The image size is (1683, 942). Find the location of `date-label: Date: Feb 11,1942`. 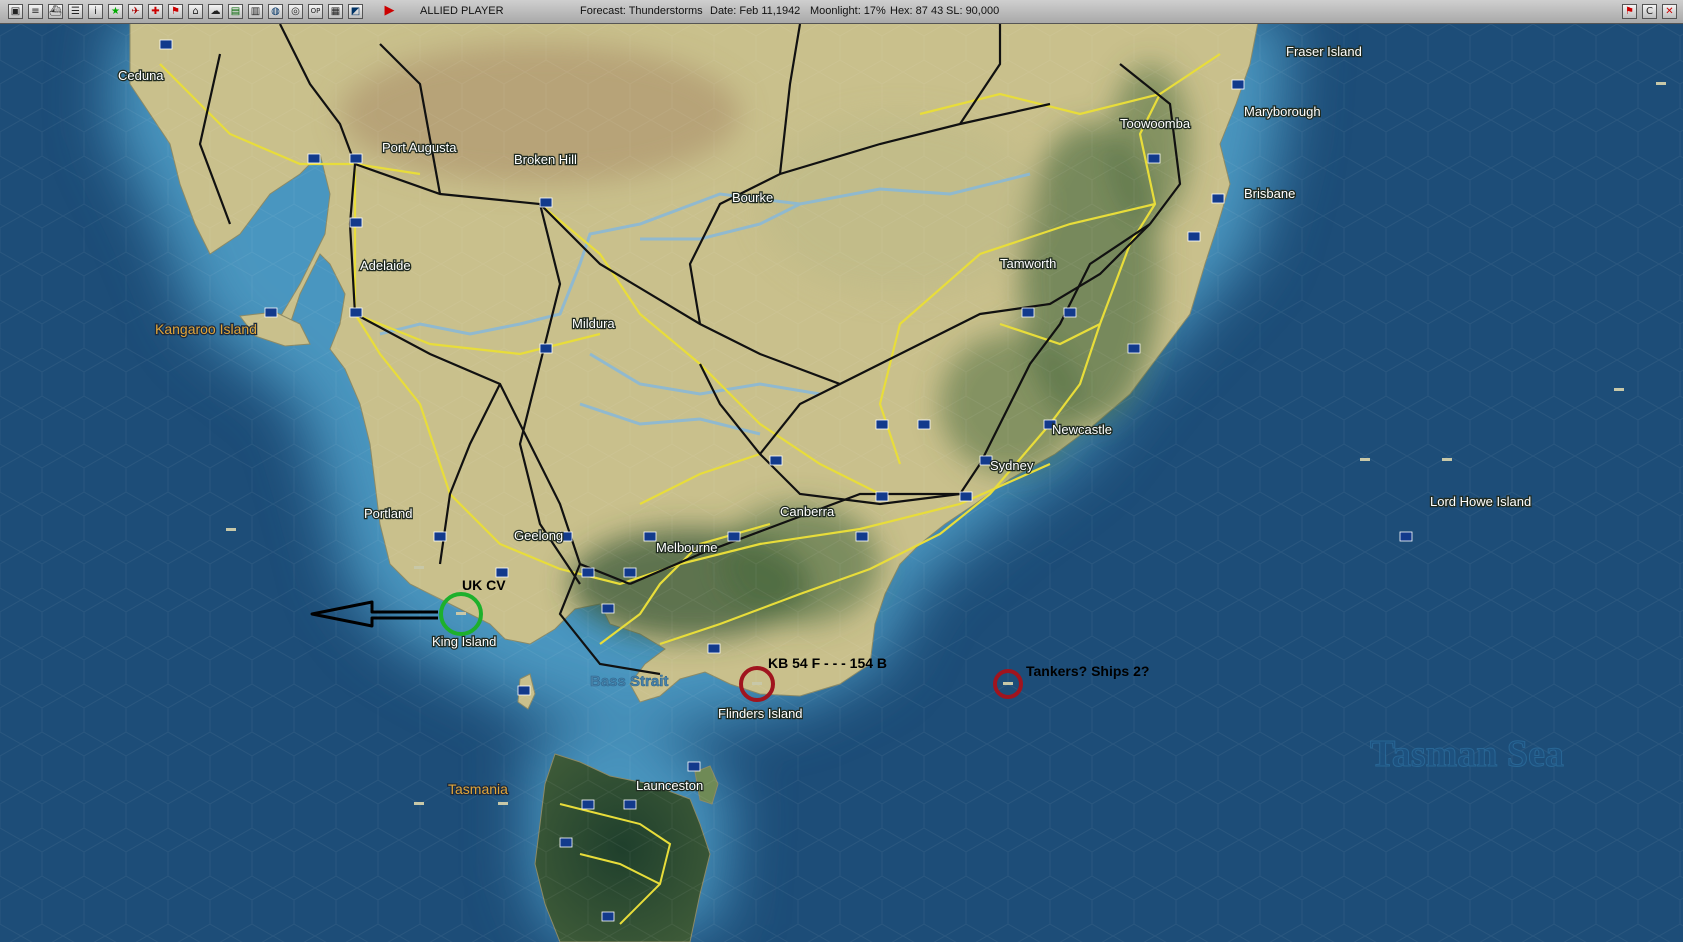

date-label: Date: Feb 11,1942 is located at coordinates (755, 11).